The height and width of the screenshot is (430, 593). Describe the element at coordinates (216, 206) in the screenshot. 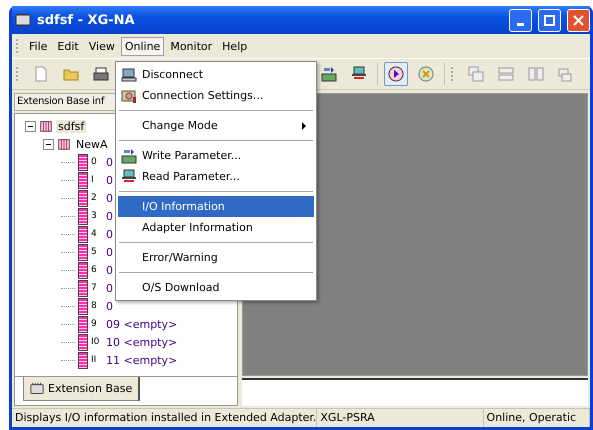

I see `menu-item: I/O Information` at that location.